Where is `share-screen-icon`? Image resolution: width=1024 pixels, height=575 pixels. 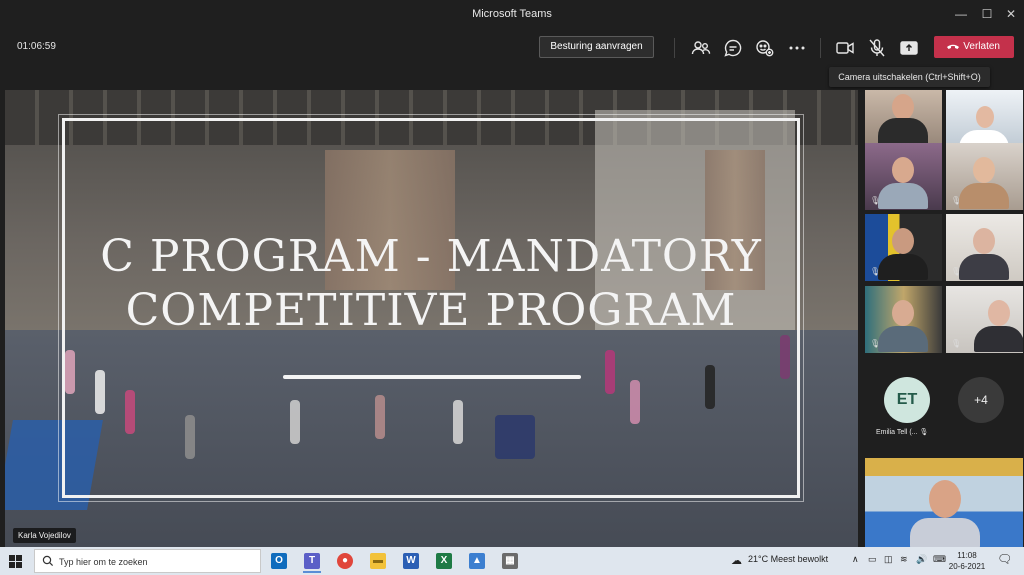 share-screen-icon is located at coordinates (909, 48).